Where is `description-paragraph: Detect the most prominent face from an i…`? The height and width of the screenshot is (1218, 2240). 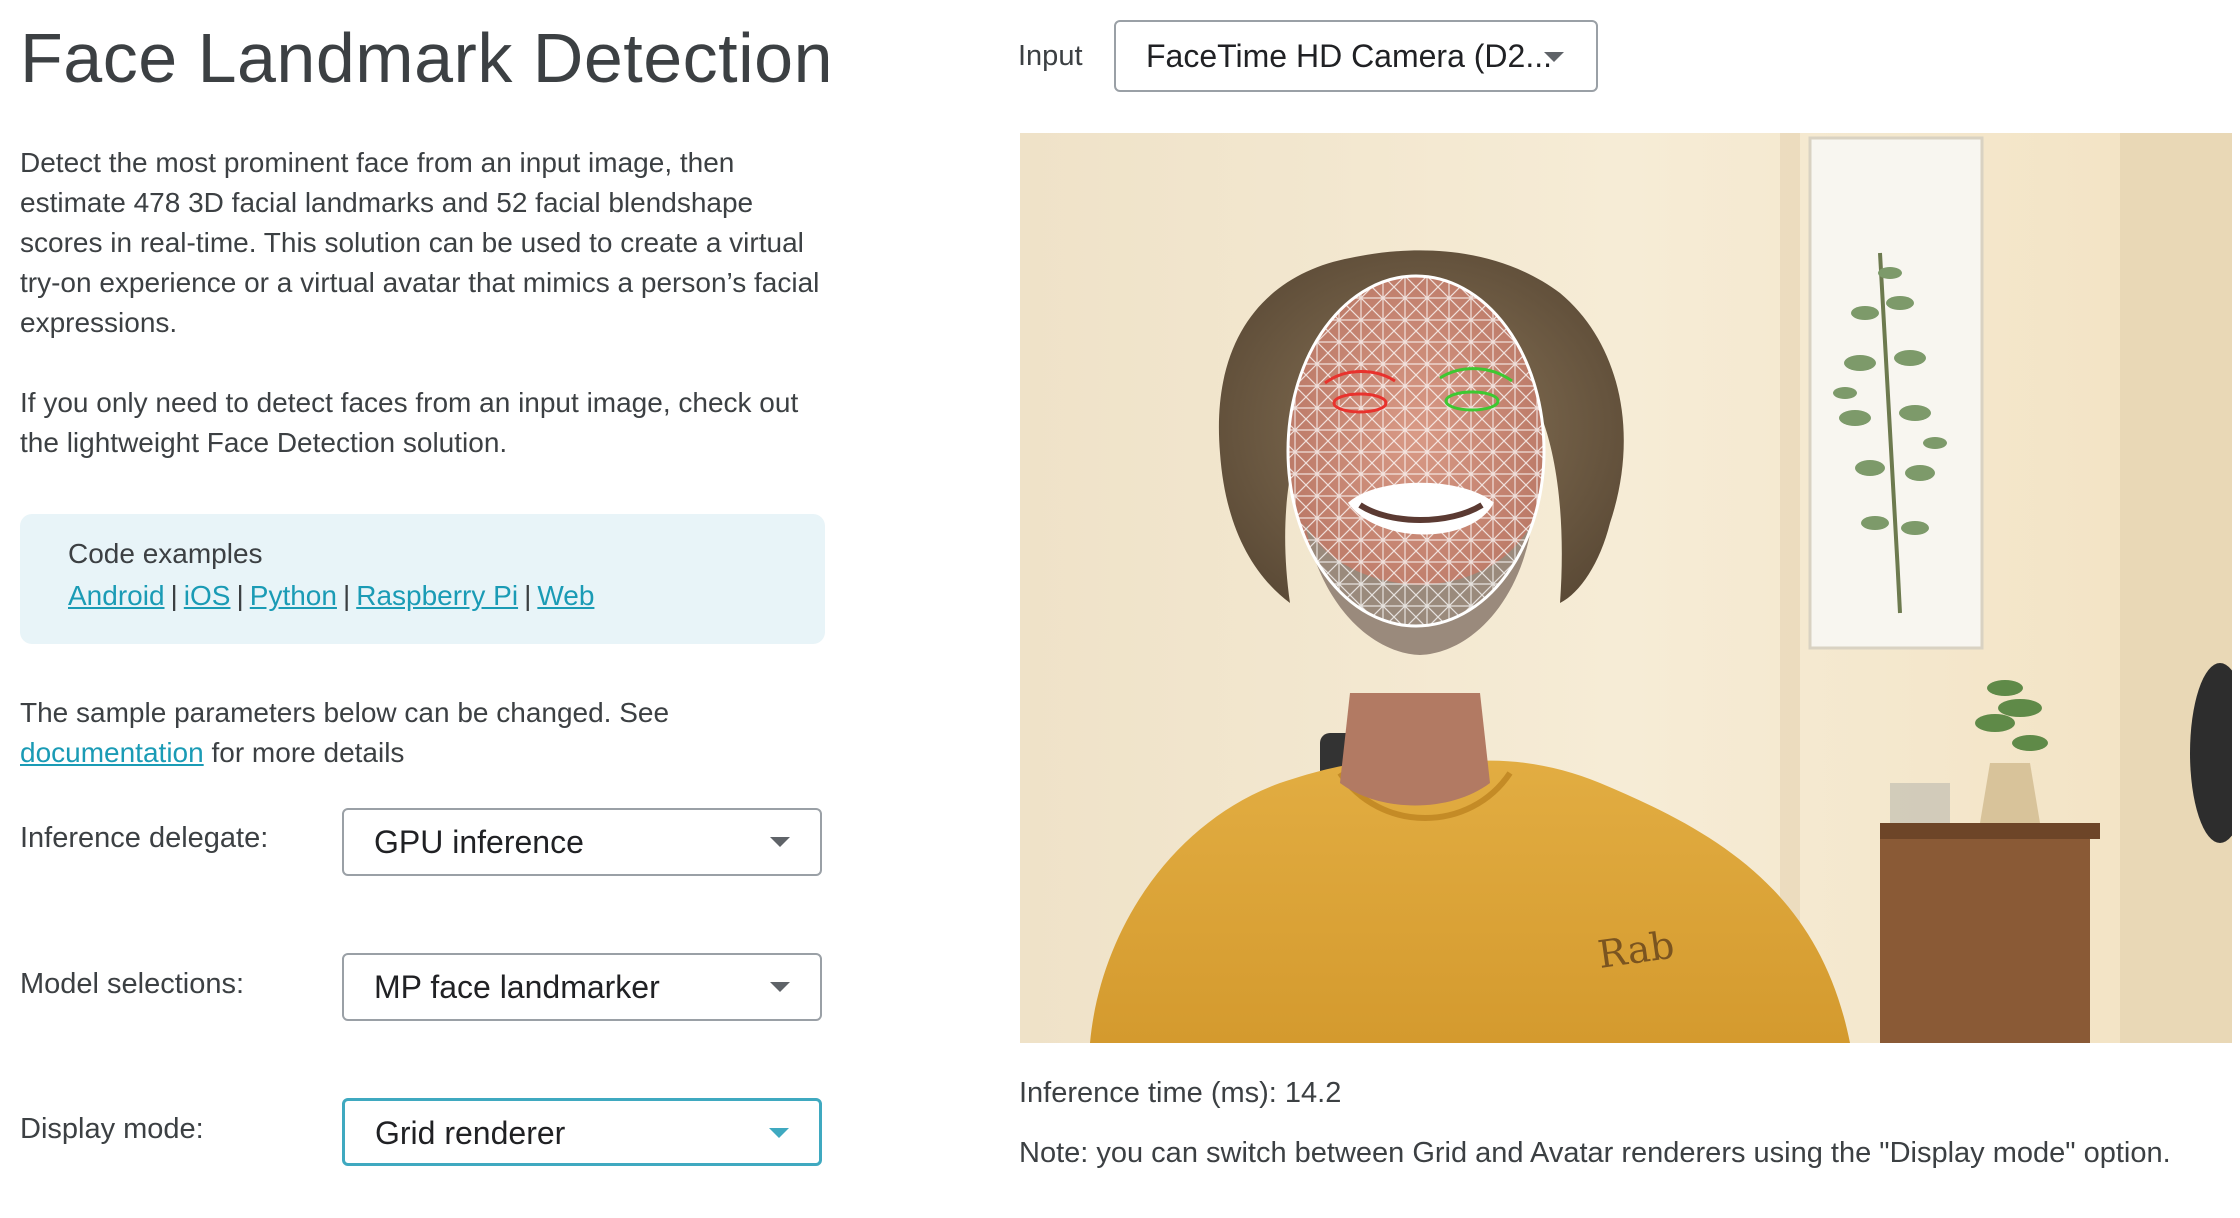 description-paragraph: Detect the most prominent face from an i… is located at coordinates (420, 242).